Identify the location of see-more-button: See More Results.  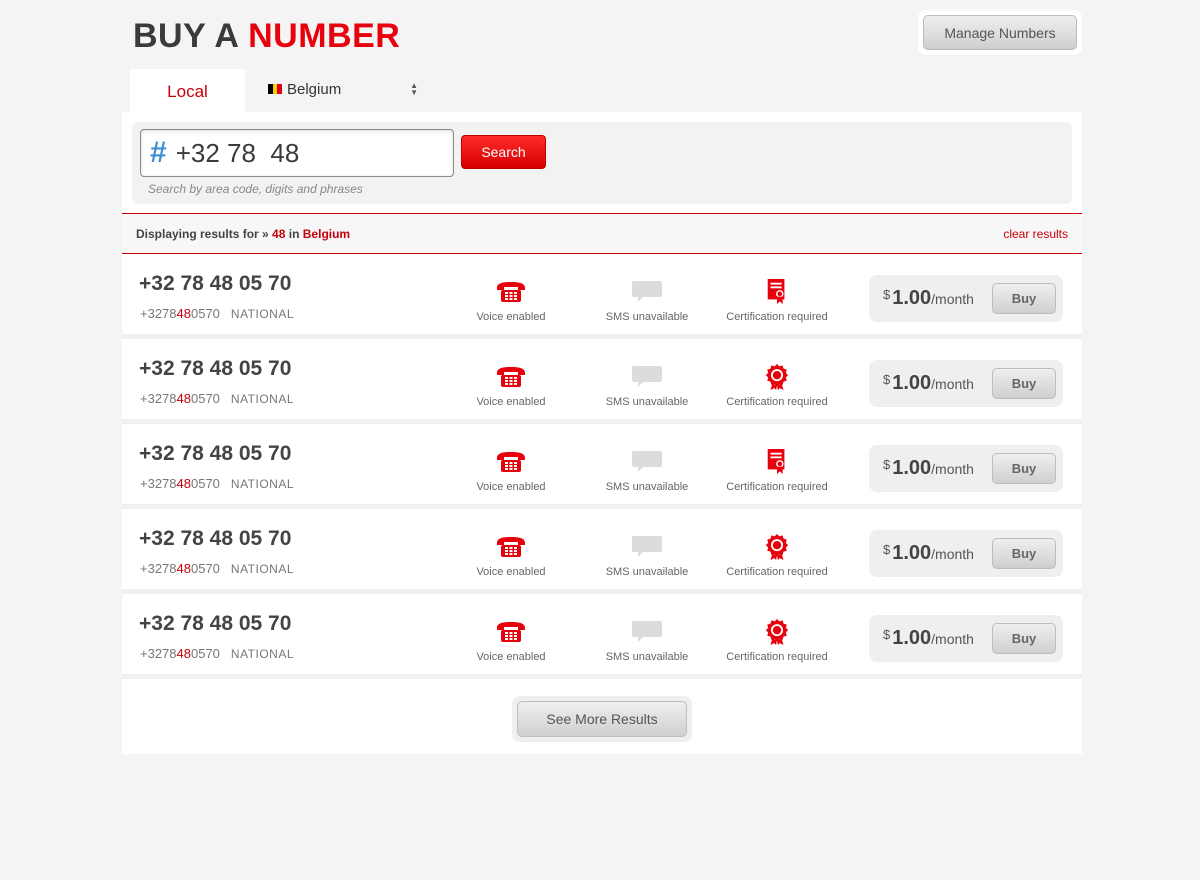
(602, 719).